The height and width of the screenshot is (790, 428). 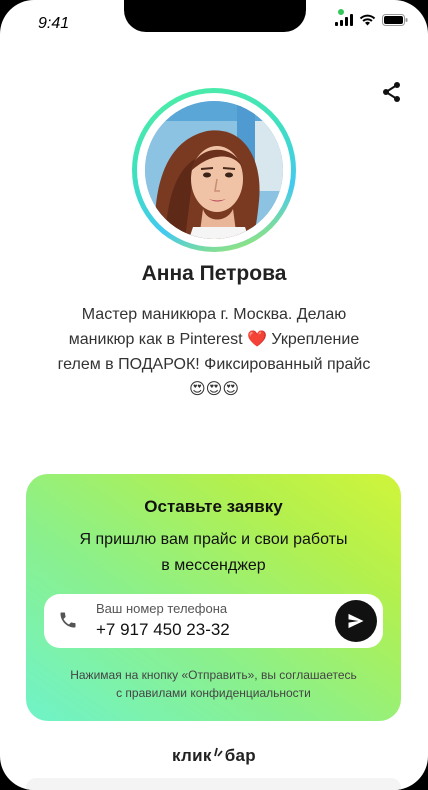 What do you see at coordinates (213, 565) in the screenshot?
I see `lead-form-subtitle-line: в мессенджер` at bounding box center [213, 565].